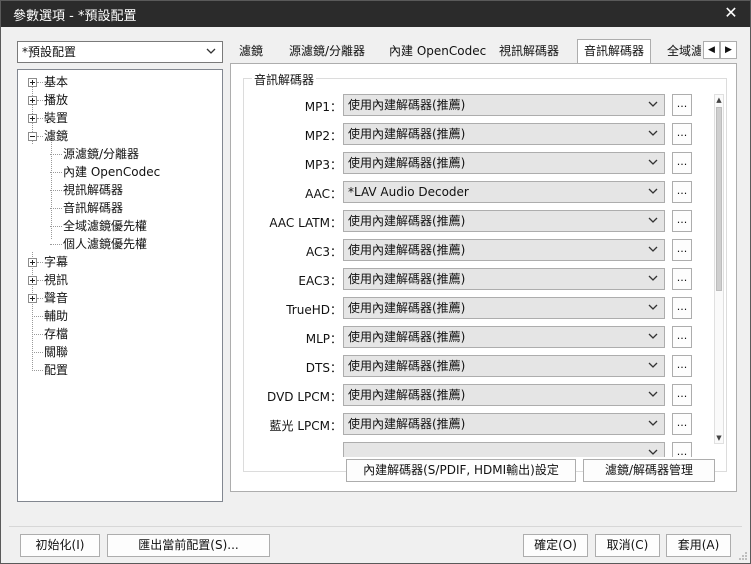 This screenshot has height=564, width=751. Describe the element at coordinates (711, 50) in the screenshot. I see `tab-scroll-left-icon: ◀` at that location.